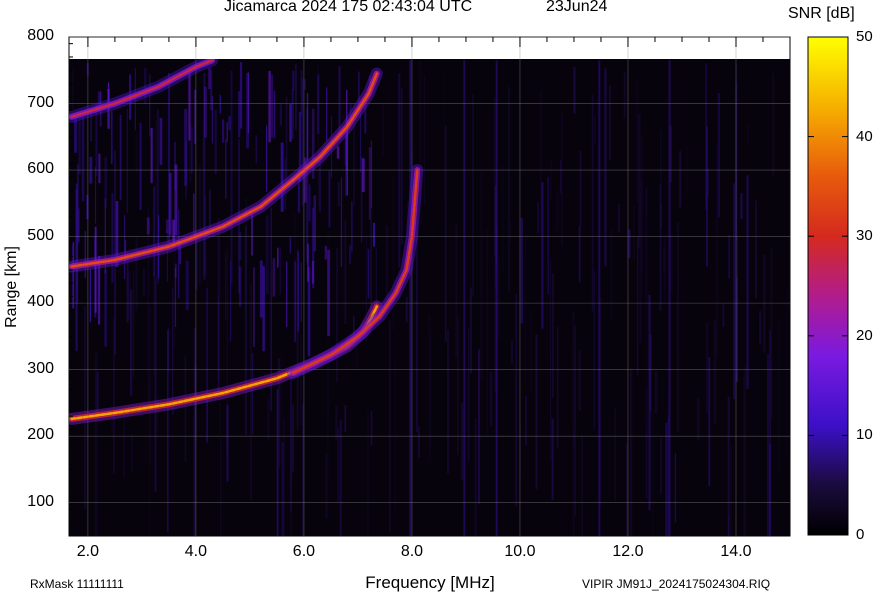 This screenshot has width=874, height=595. What do you see at coordinates (628, 551) in the screenshot?
I see `x-tick-label: 12.0` at bounding box center [628, 551].